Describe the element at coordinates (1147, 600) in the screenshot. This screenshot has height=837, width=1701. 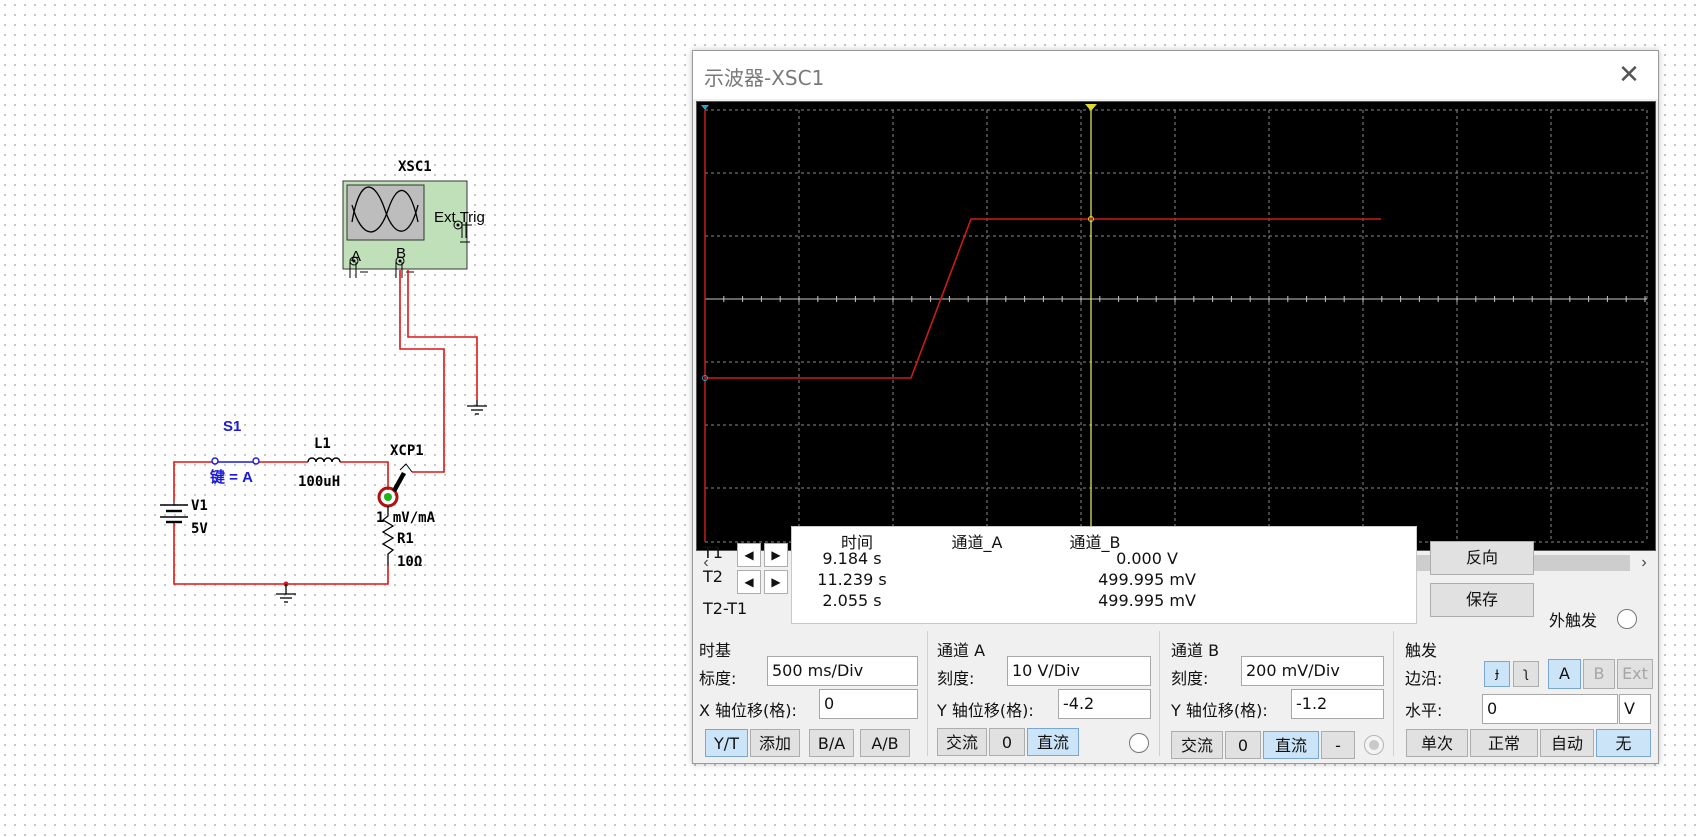
I see `delta-channel-b: 499.995 mV` at that location.